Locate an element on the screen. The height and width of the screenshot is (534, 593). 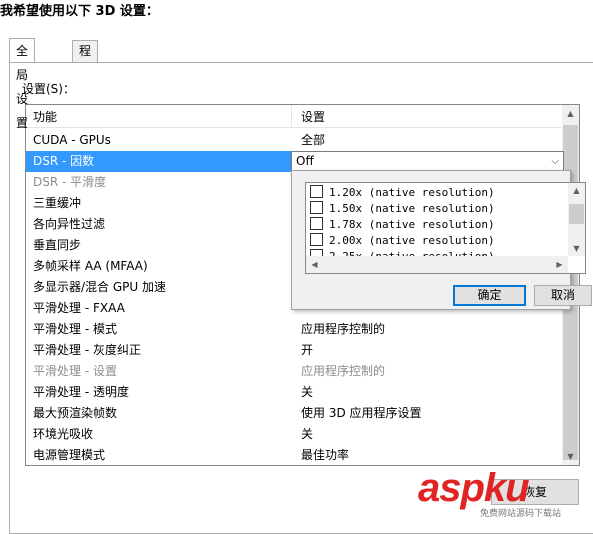
dsr-option-label: 2.00x (native resolution) is located at coordinates (412, 240).